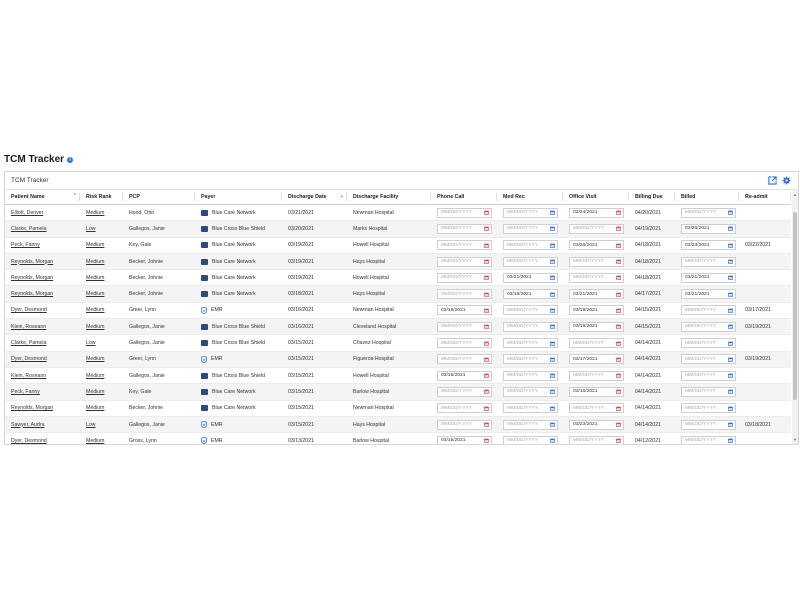 The height and width of the screenshot is (600, 800). What do you see at coordinates (596, 310) in the screenshot?
I see `office-date-input: 03/19/2021` at bounding box center [596, 310].